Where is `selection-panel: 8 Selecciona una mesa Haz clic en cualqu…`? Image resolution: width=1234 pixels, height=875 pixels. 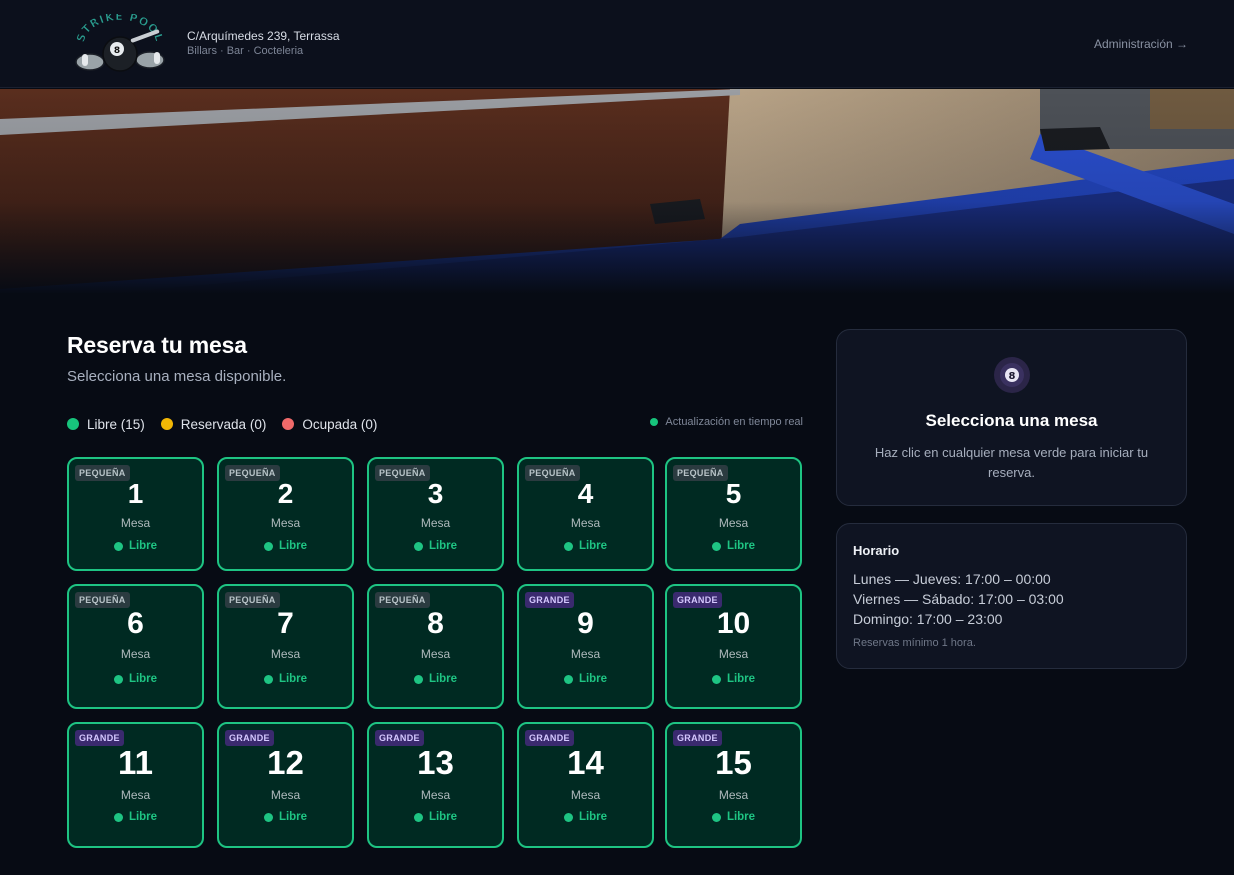
selection-panel: 8 Selecciona una mesa Haz clic en cualqu… is located at coordinates (1011, 417).